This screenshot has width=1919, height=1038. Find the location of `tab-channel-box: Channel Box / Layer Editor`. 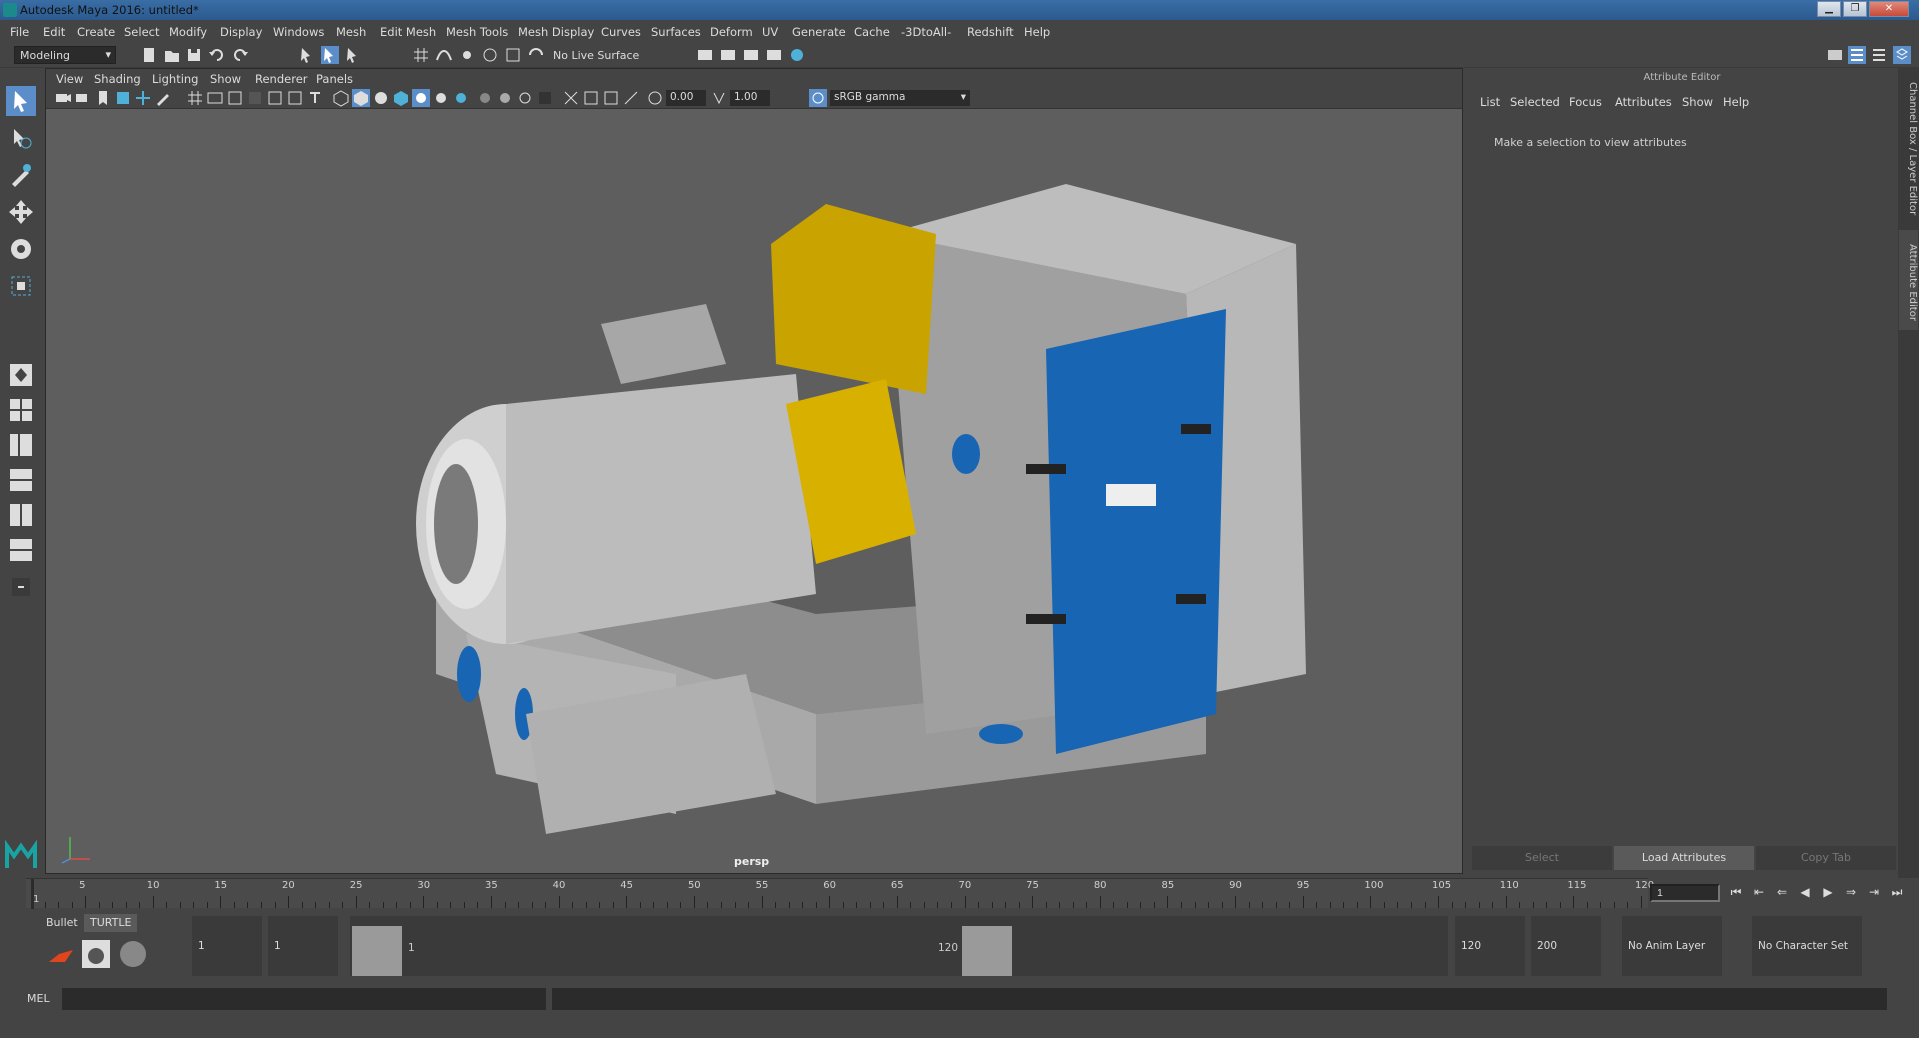

tab-channel-box: Channel Box / Layer Editor is located at coordinates (1908, 147).